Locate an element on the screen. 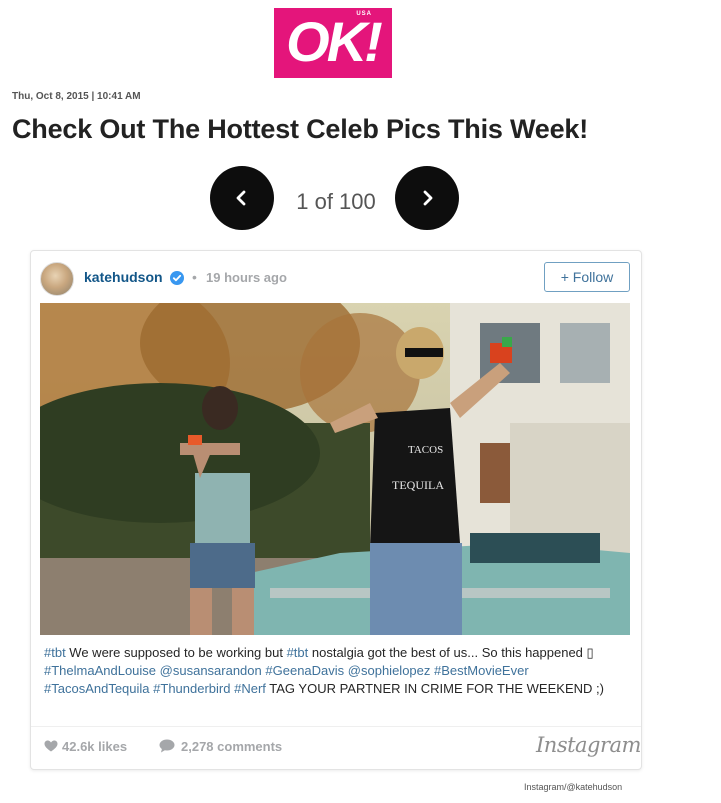  comments-count: 2,278 comments is located at coordinates (232, 746).